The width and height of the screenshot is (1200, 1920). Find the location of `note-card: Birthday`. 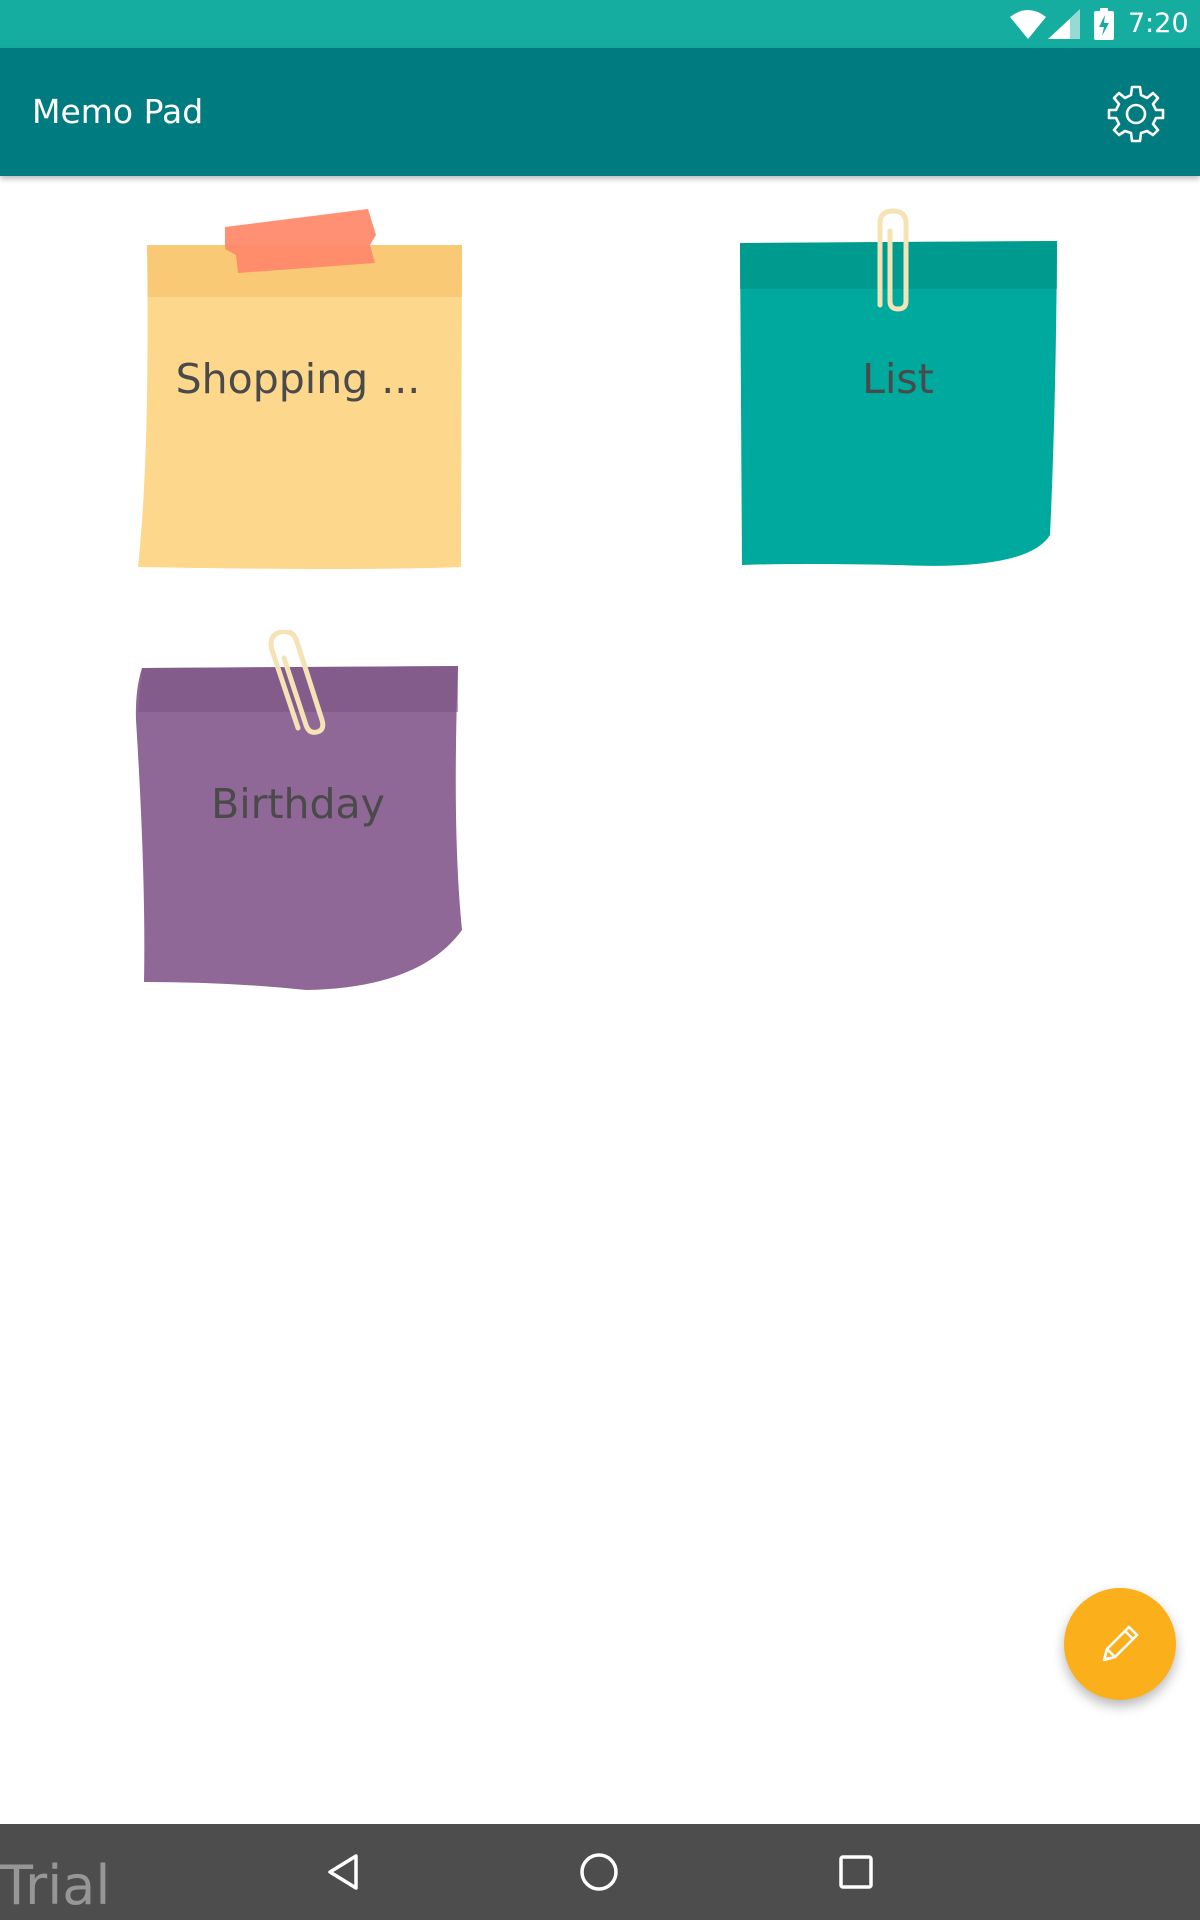

note-card: Birthday is located at coordinates (300, 820).